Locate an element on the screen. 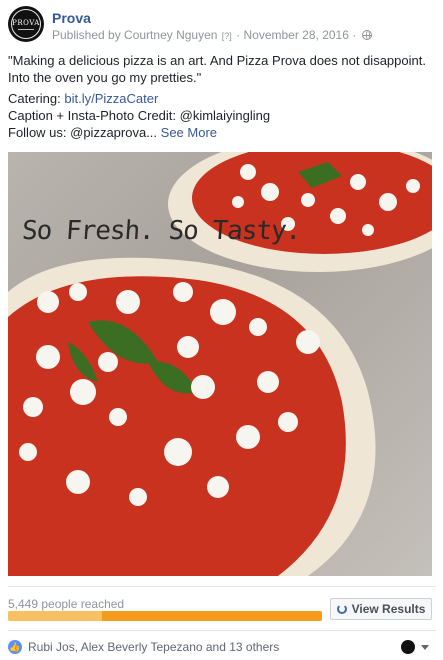  reach-bar-organic is located at coordinates (55, 616).